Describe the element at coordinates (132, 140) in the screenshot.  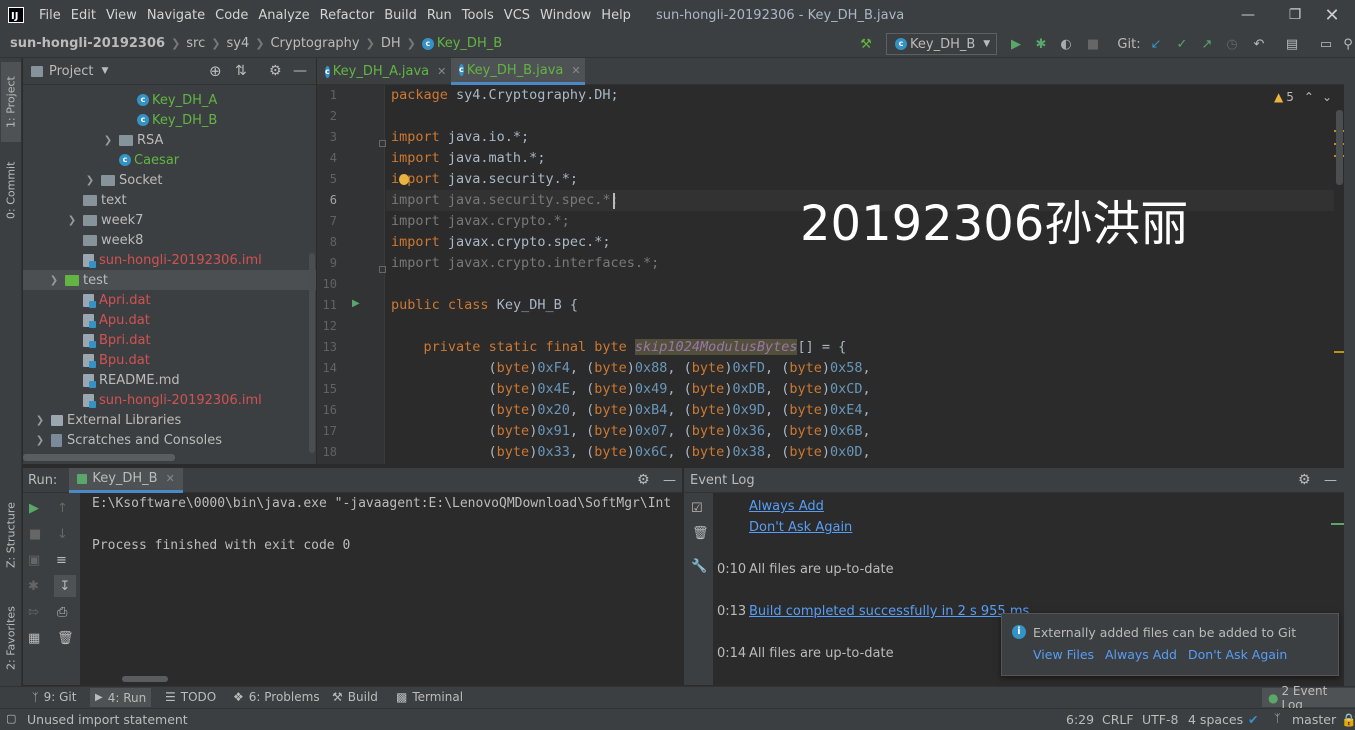
I see `tree-item: ❯ RSA` at that location.